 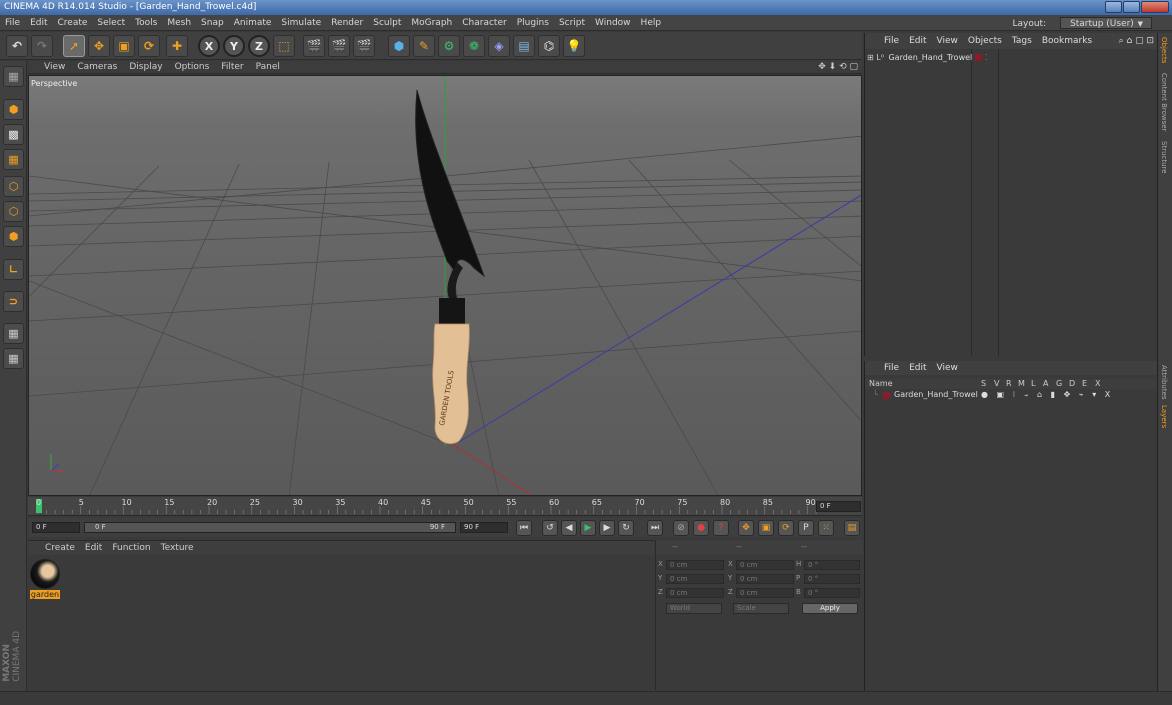 What do you see at coordinates (701, 528) in the screenshot?
I see `autokey-button: ●` at bounding box center [701, 528].